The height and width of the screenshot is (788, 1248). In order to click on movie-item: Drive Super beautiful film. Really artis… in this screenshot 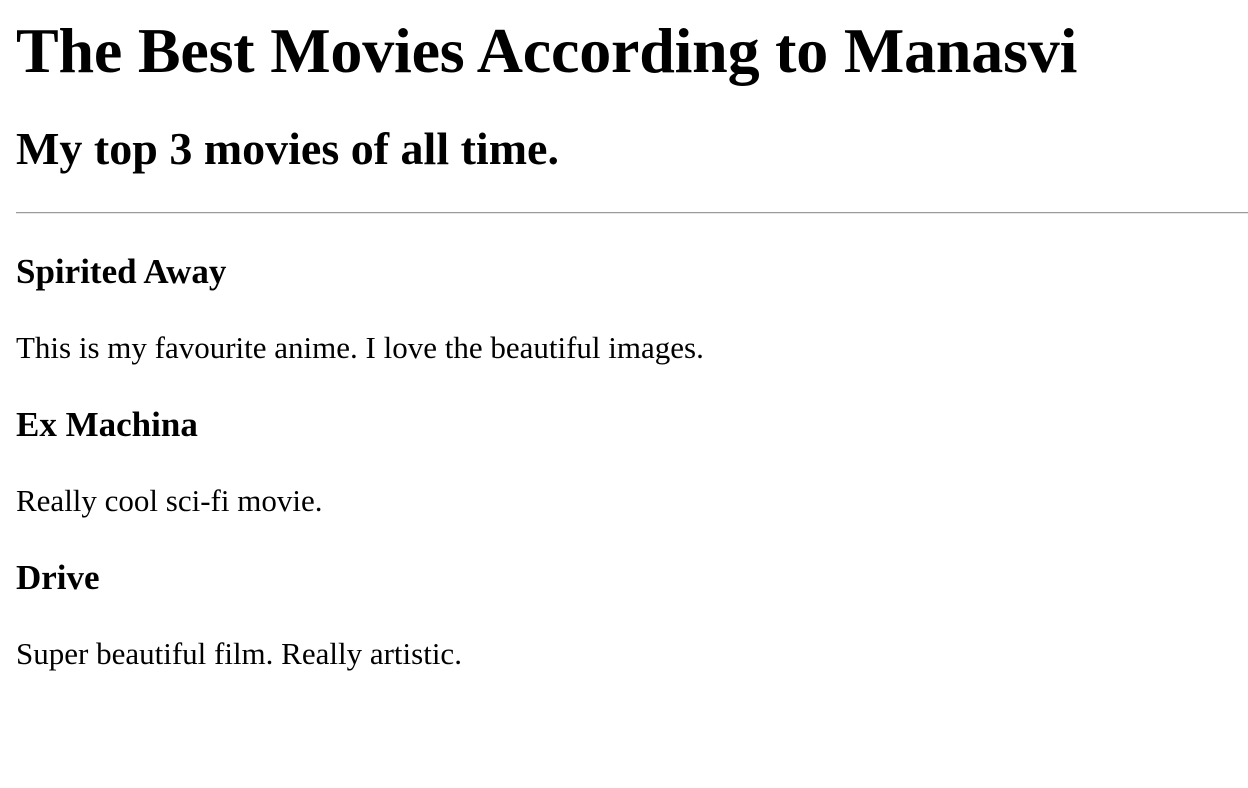, I will do `click(632, 615)`.